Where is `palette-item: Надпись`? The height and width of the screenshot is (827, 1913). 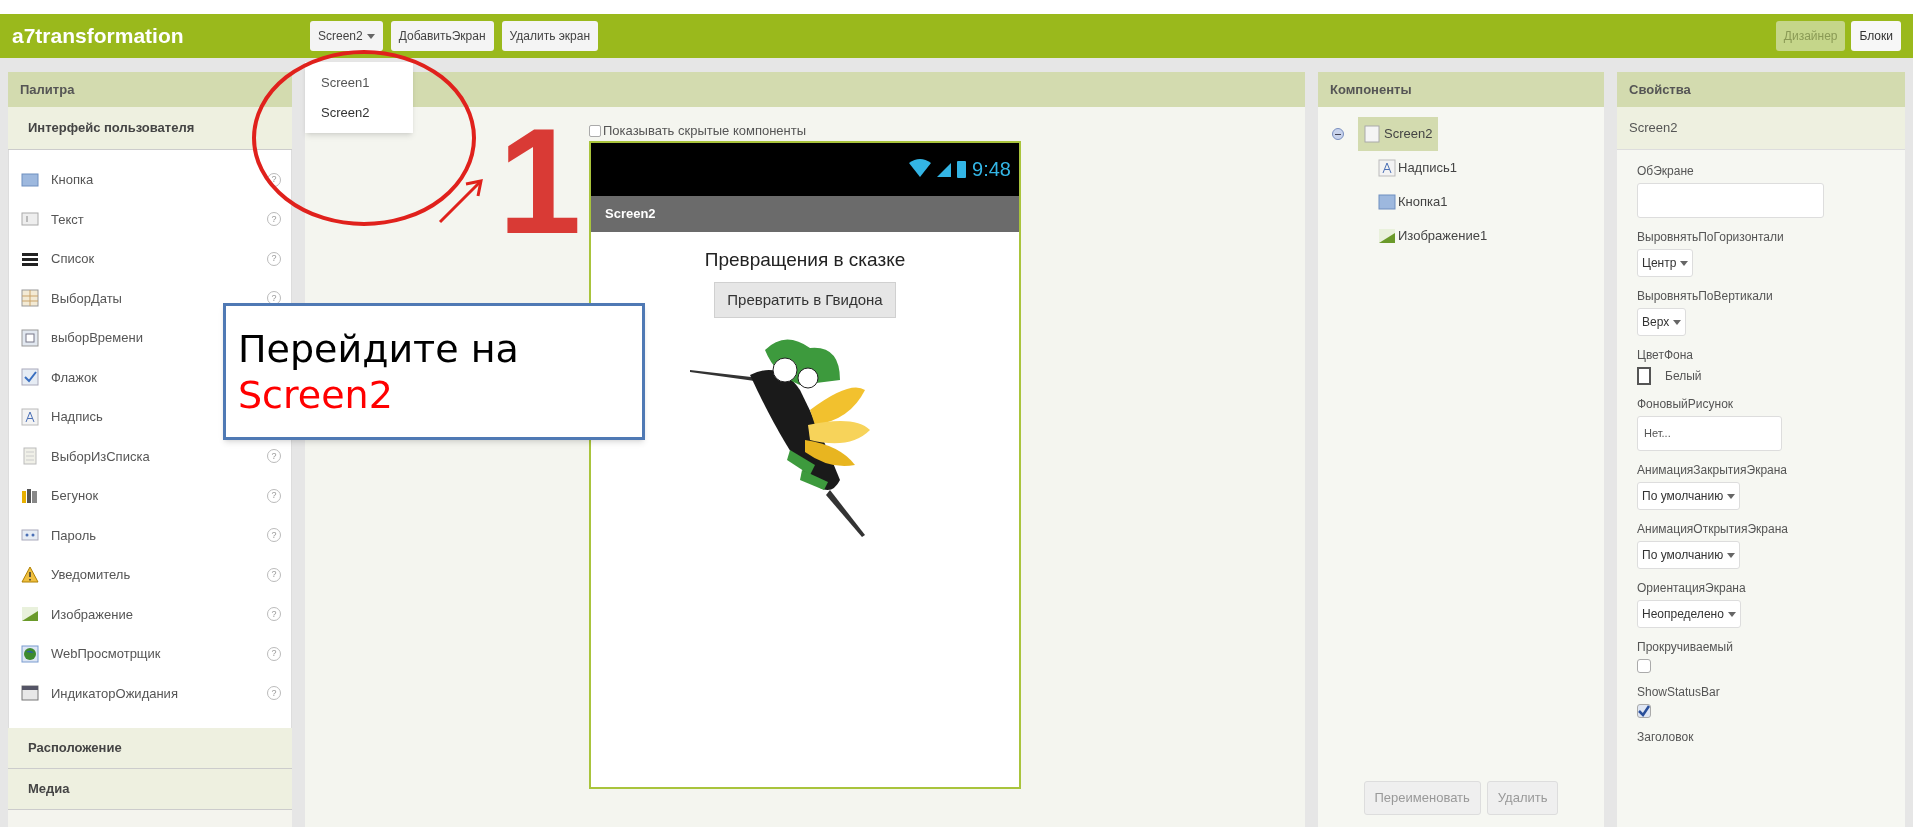
palette-item: Надпись is located at coordinates (77, 417).